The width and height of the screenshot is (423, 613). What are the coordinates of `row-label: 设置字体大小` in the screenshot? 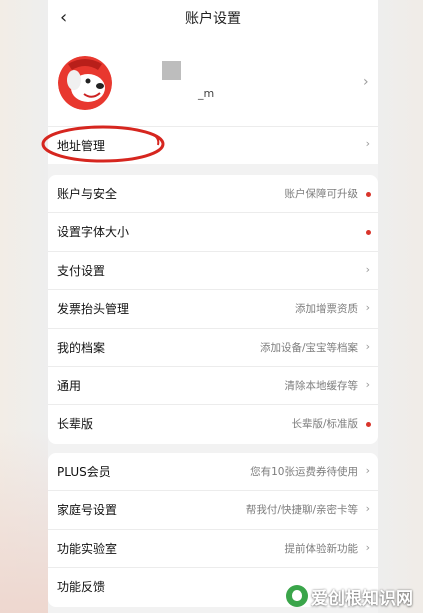 It's located at (93, 232).